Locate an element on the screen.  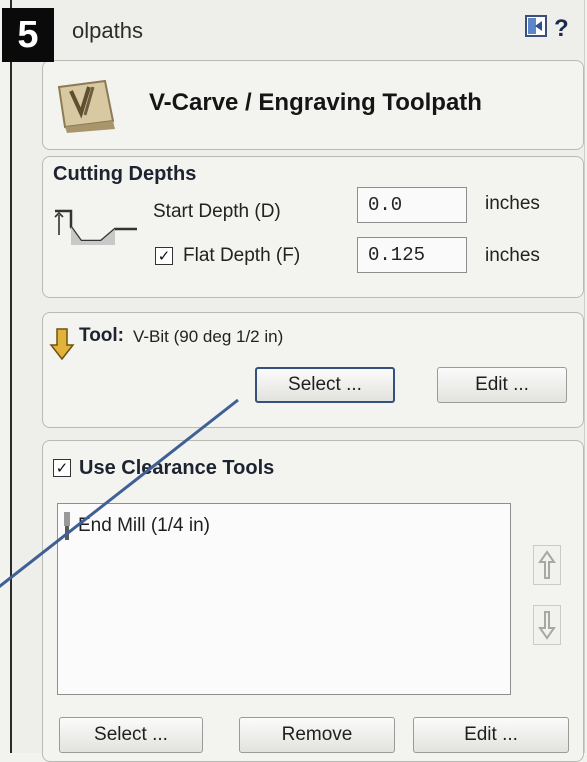
panel-controls: ? is located at coordinates (546, 28).